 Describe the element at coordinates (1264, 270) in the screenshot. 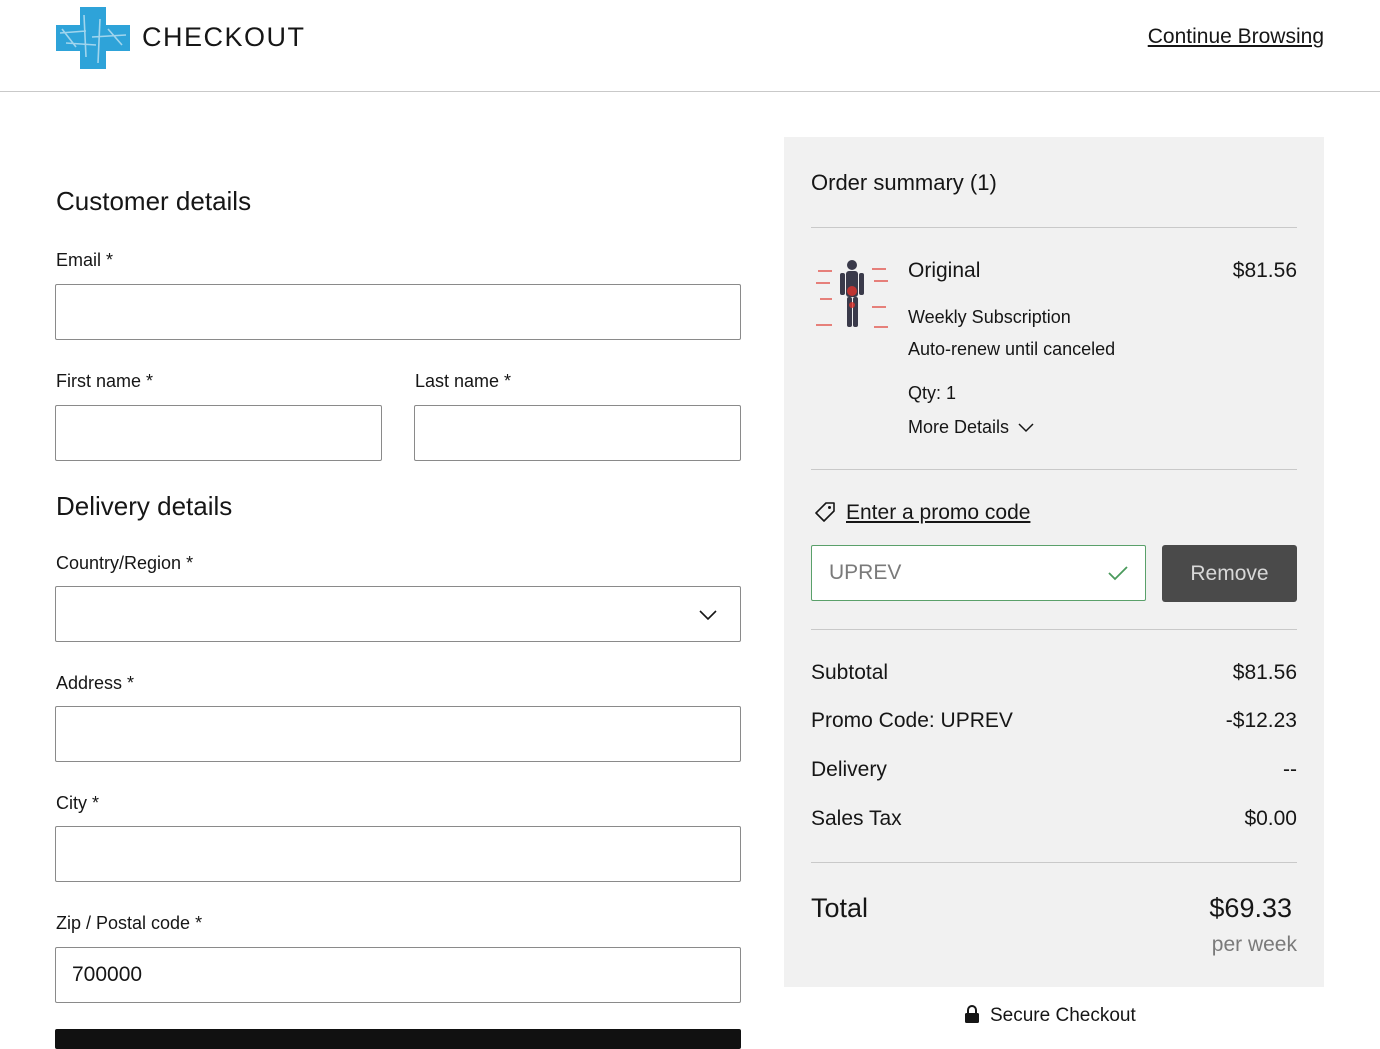

I see `item-price: $81.56` at that location.